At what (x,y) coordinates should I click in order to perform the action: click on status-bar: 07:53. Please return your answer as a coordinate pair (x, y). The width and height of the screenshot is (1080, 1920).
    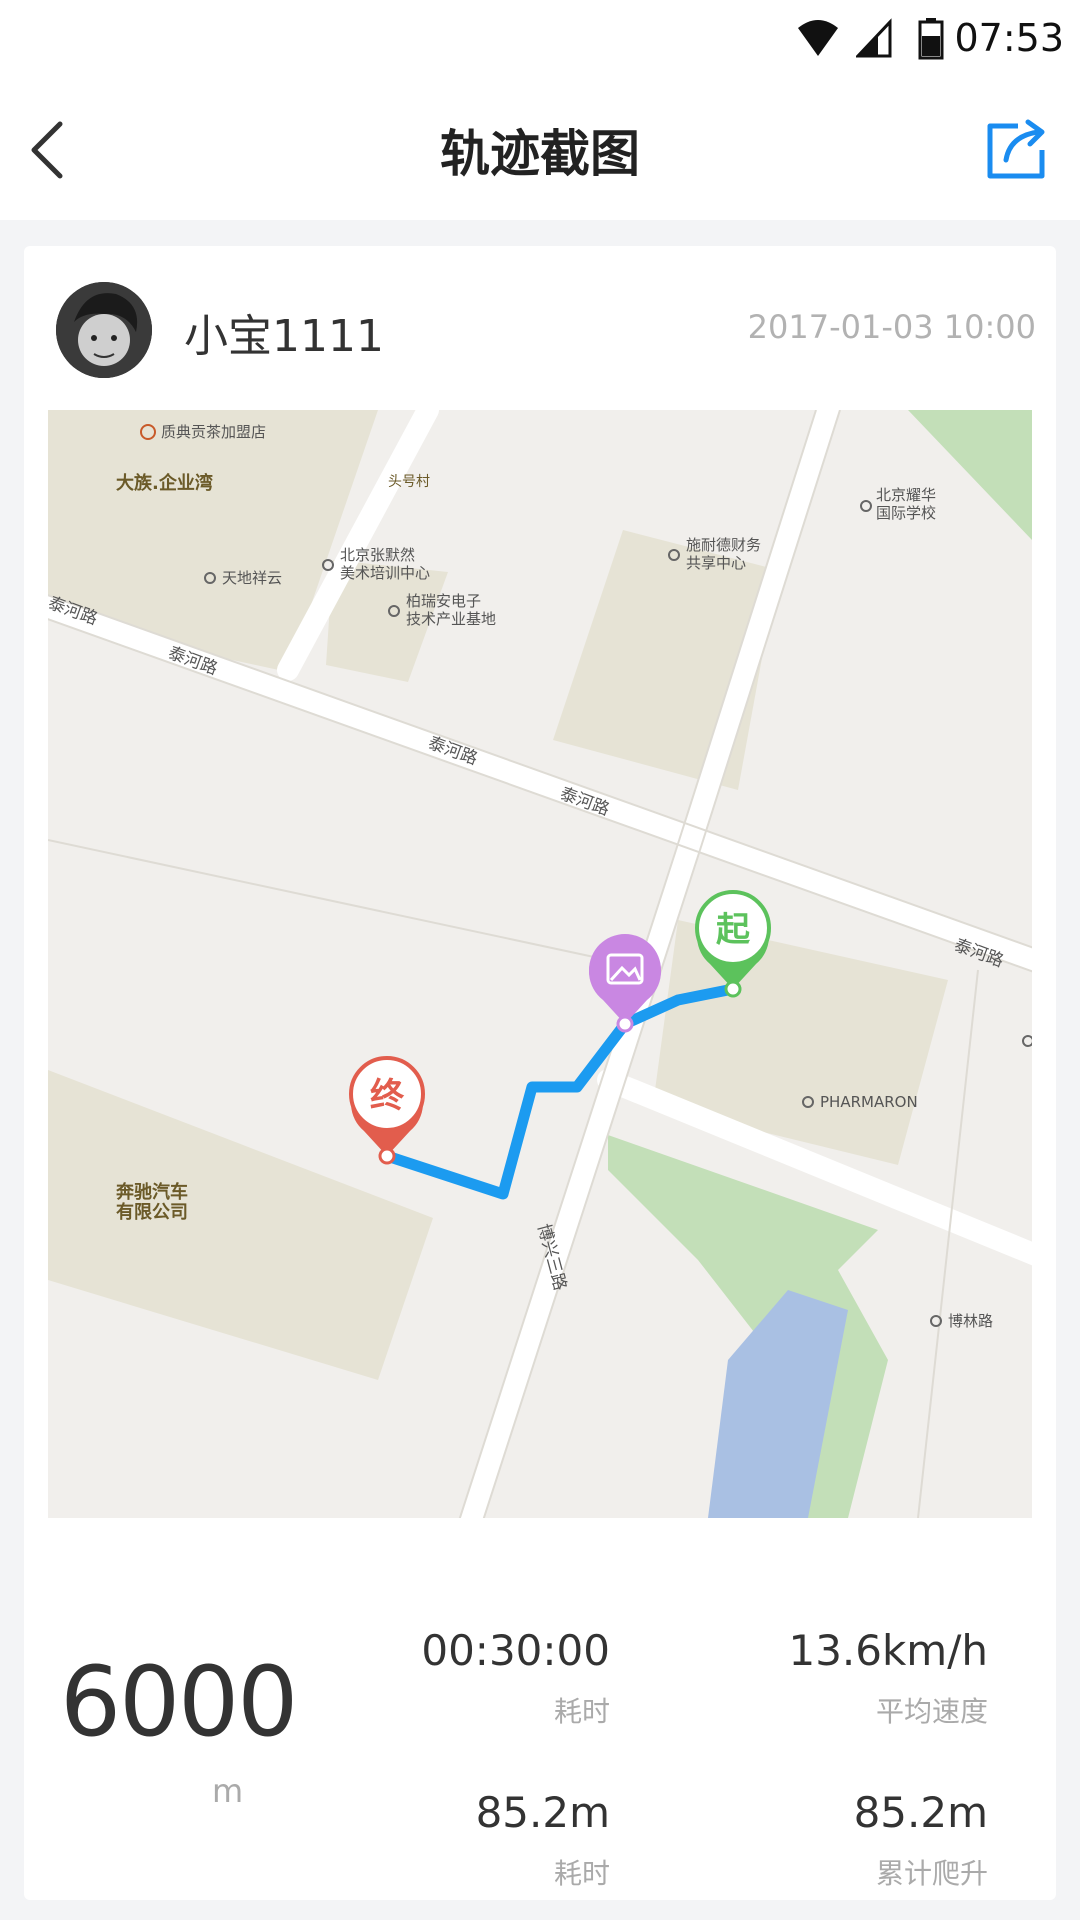
    Looking at the image, I should click on (540, 40).